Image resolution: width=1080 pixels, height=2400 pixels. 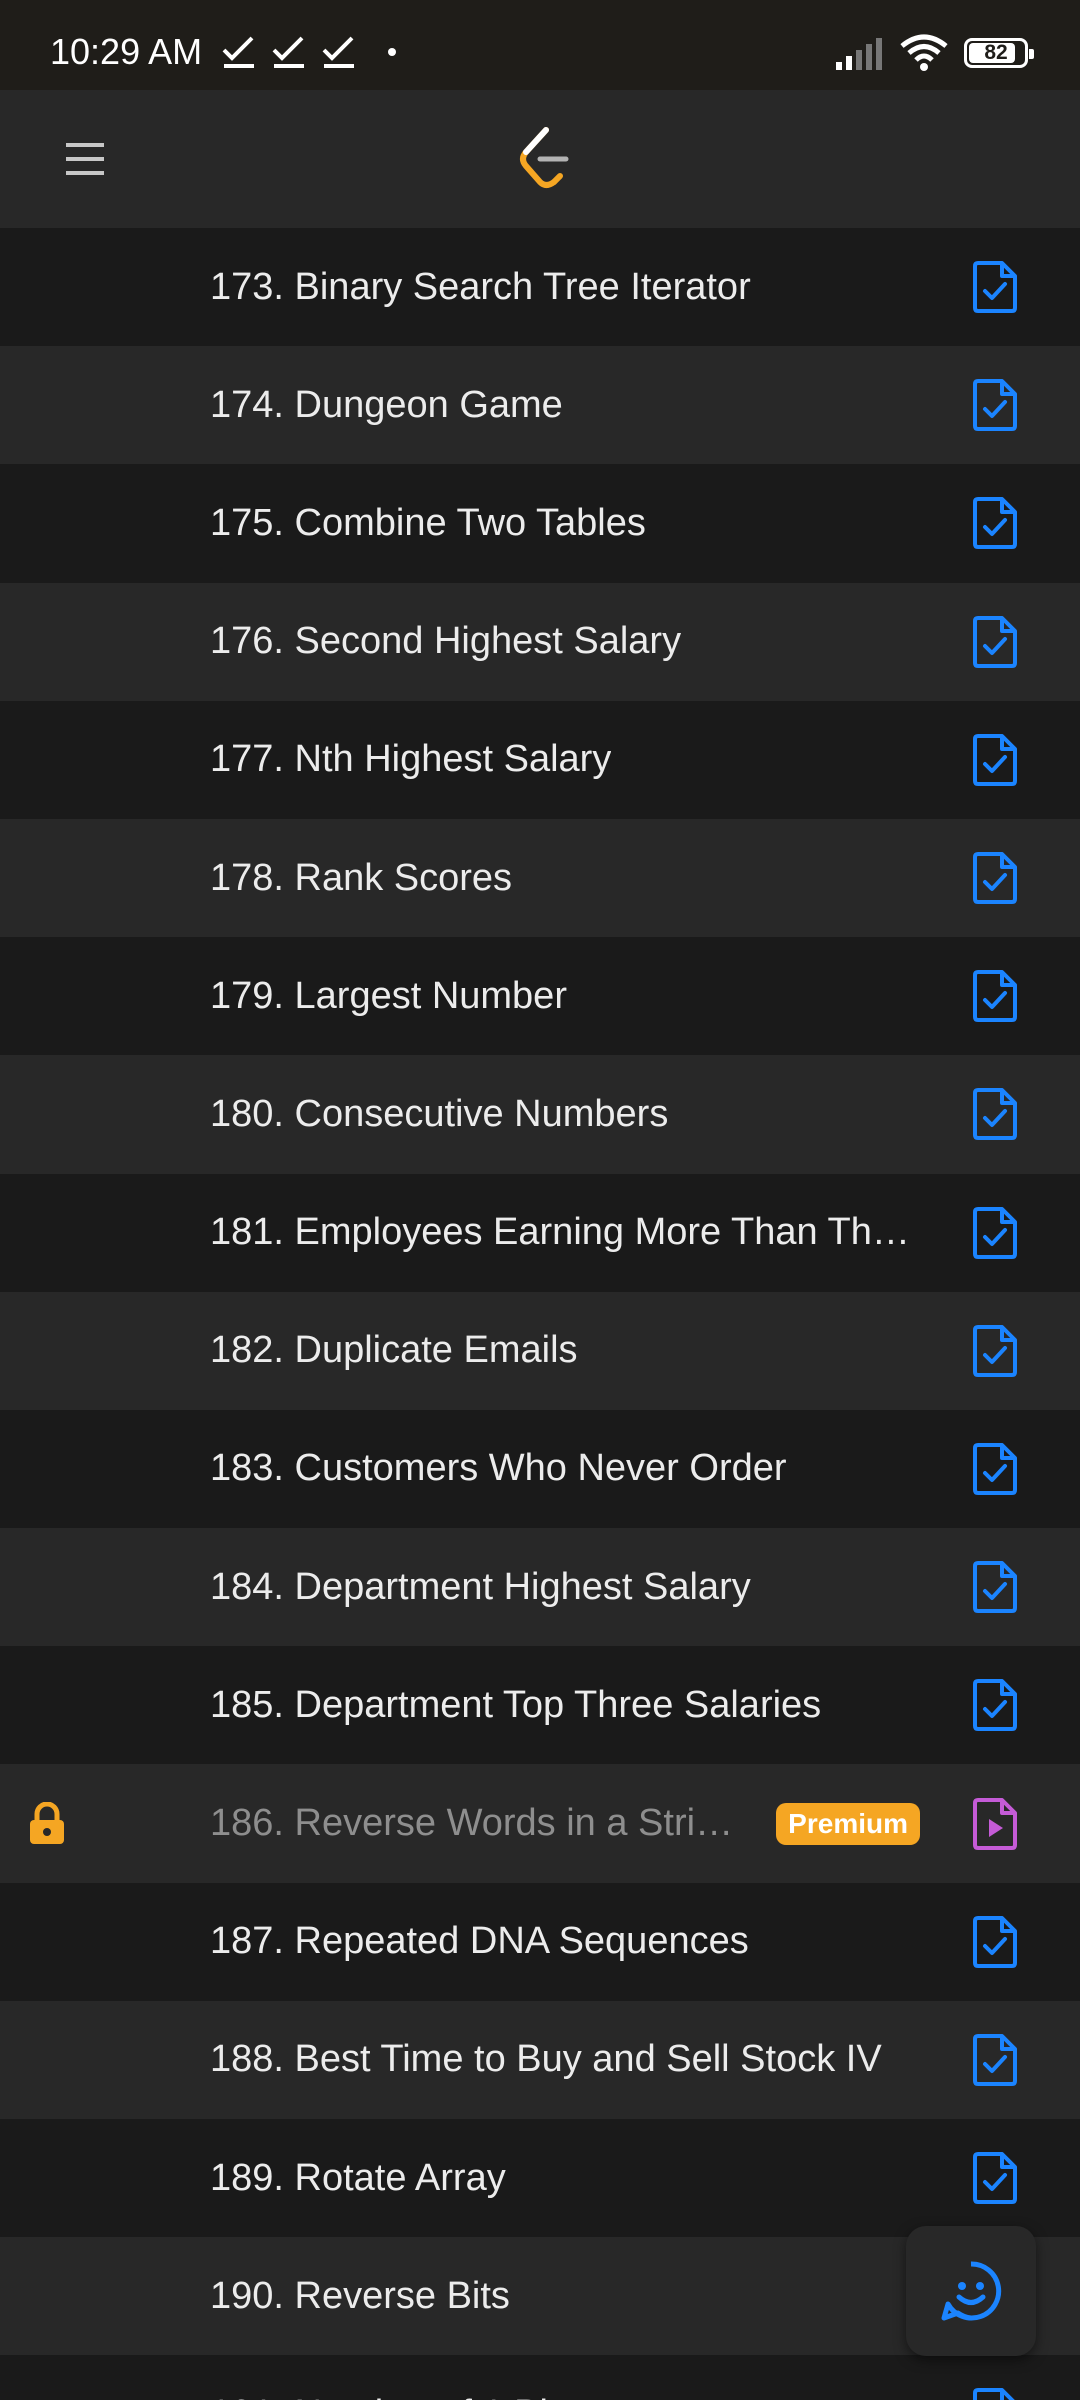 I want to click on problem-title: 184. Department Highest Salary, so click(x=480, y=1586).